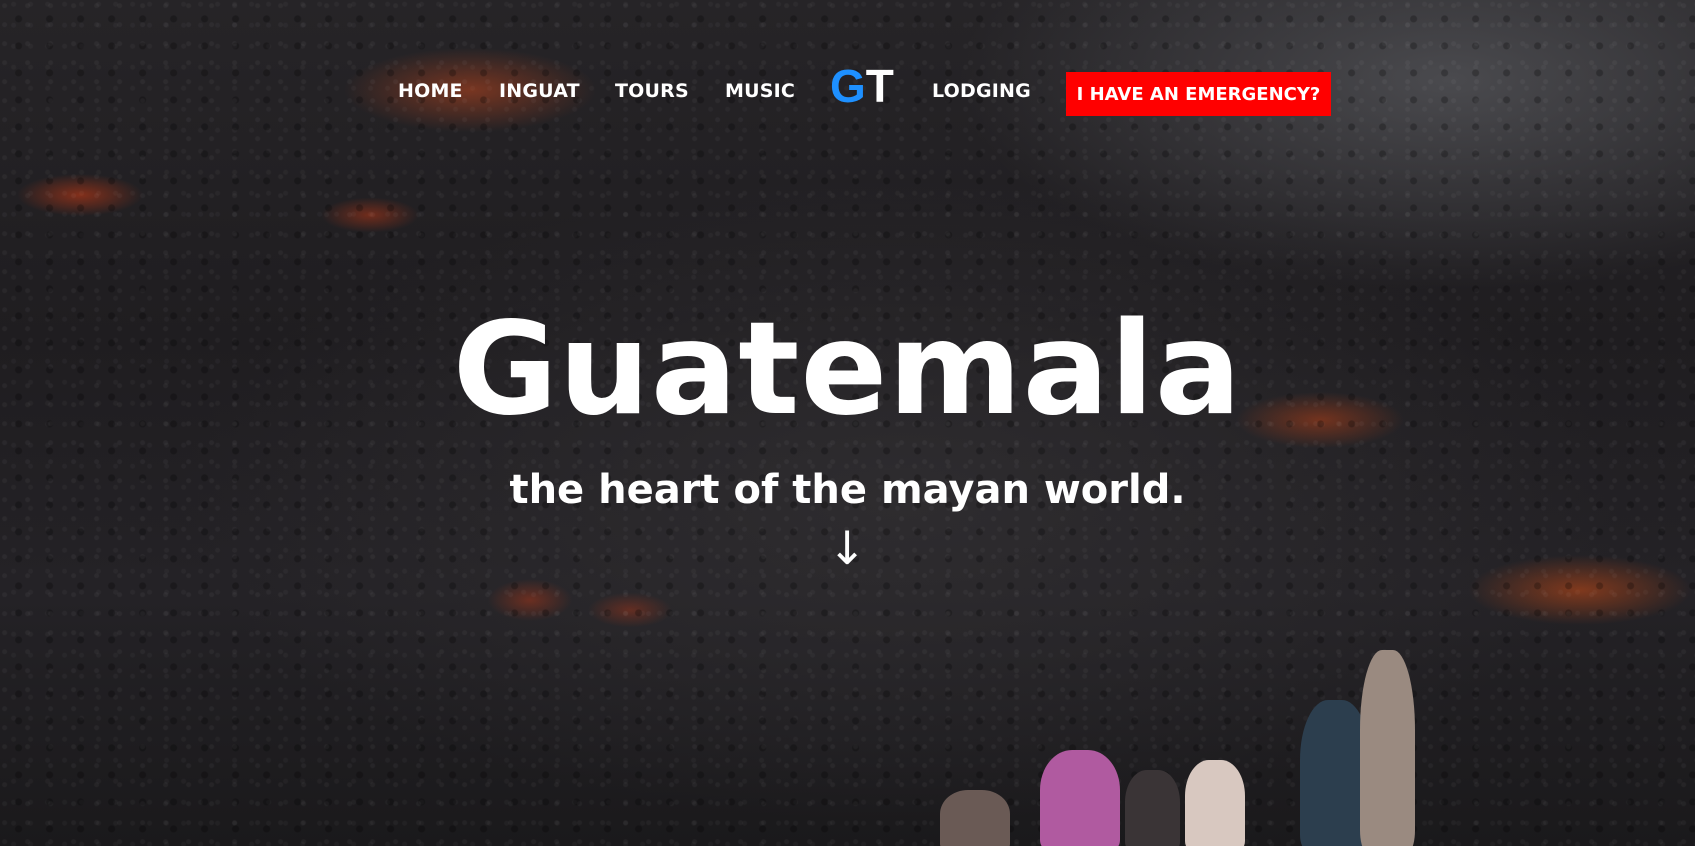  I want to click on tourists-image, so click(1180, 733).